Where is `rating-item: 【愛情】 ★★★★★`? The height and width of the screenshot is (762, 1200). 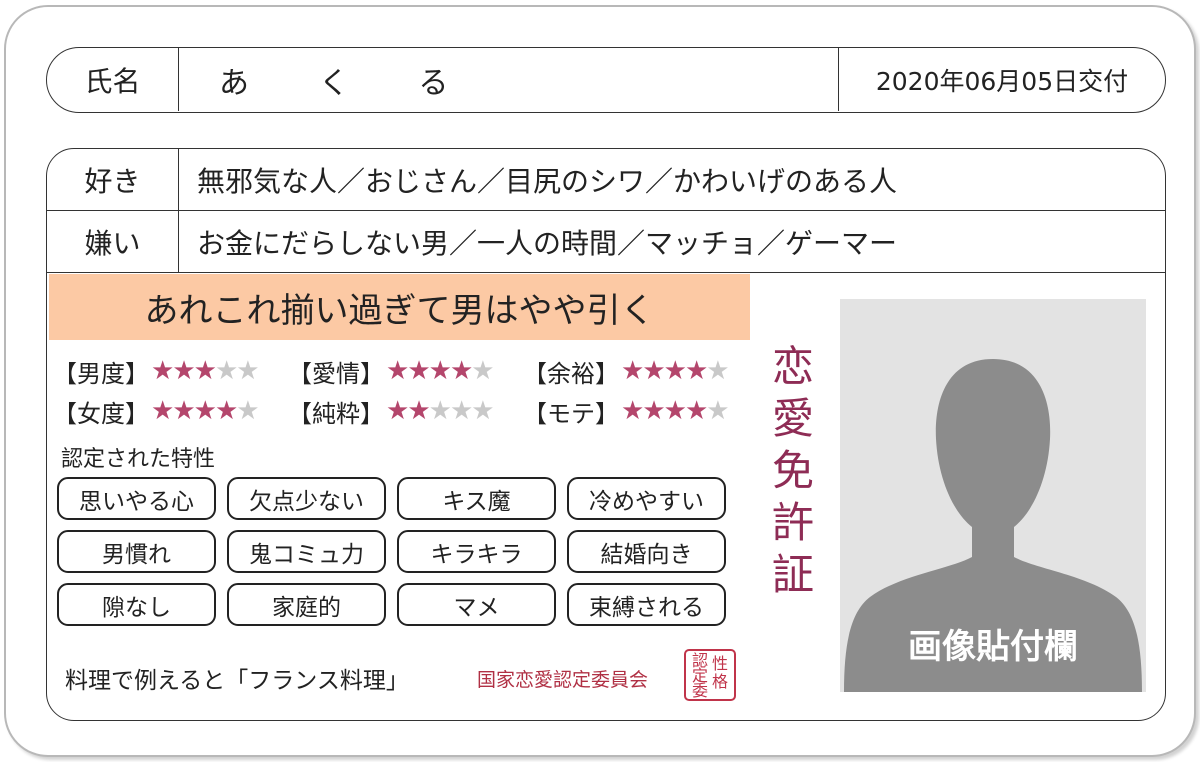
rating-item: 【愛情】 ★★★★★ is located at coordinates (405, 371).